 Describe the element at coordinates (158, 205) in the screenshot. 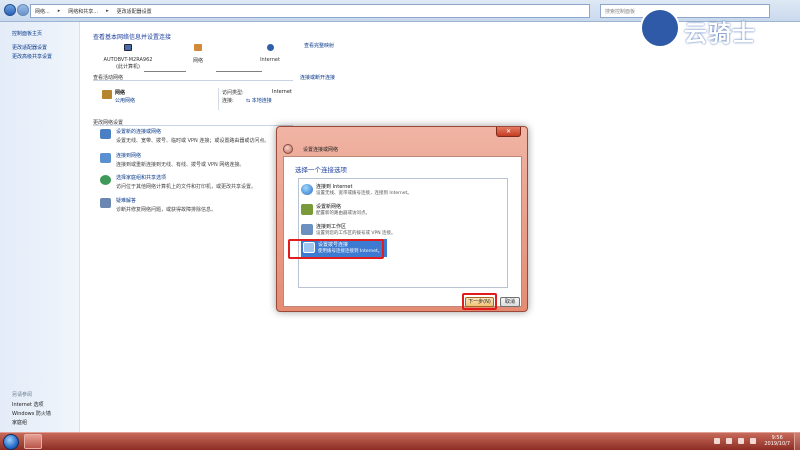

I see `task-troubleshoot: 疑难解答 诊断并修复网络问题，或获得故障排除信息。` at that location.